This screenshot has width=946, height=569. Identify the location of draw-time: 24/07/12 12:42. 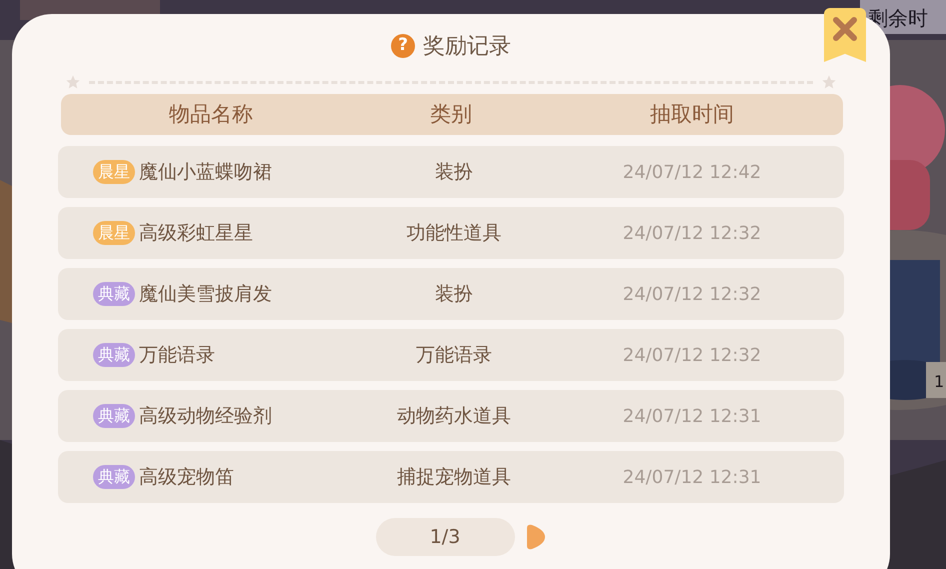
(692, 172).